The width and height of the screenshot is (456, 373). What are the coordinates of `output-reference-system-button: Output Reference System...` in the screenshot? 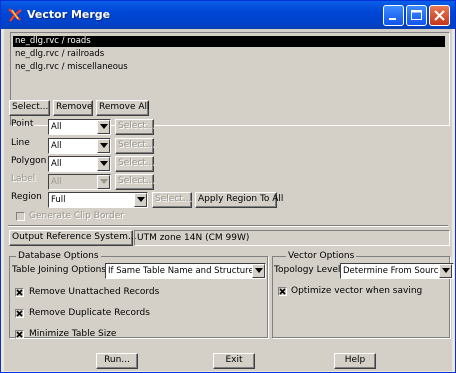 It's located at (72, 238).